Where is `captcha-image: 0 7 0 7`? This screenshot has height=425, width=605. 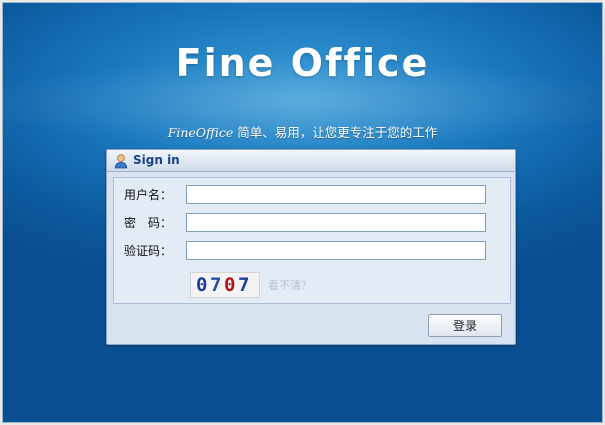 captcha-image: 0 7 0 7 is located at coordinates (225, 285).